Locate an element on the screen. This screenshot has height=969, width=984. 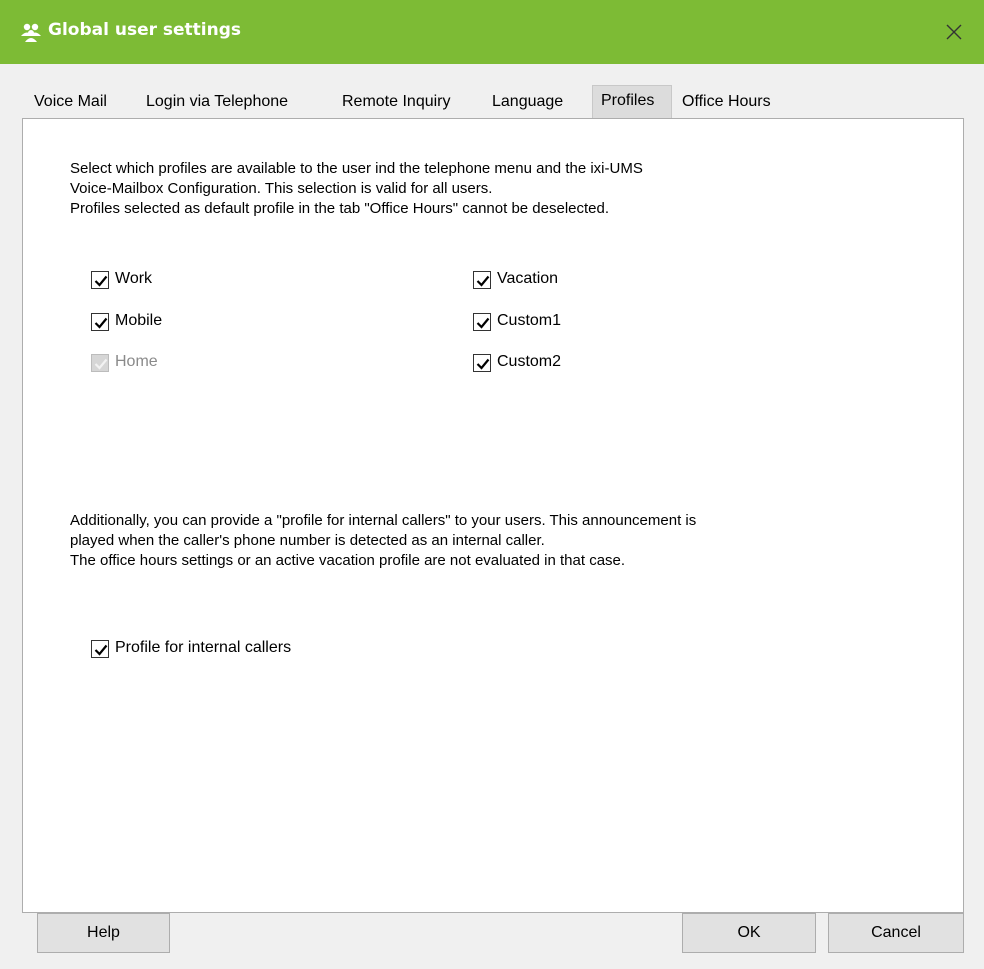
tab-language: Language is located at coordinates (527, 102).